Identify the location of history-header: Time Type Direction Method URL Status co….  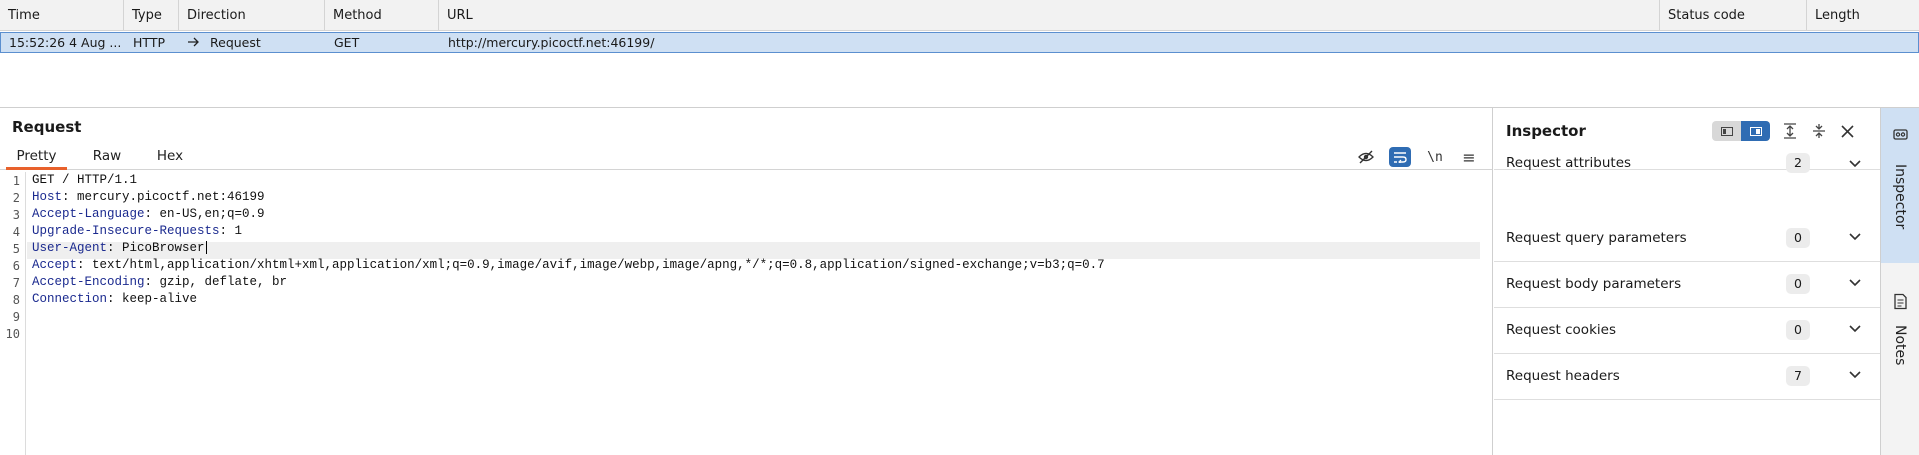
(959, 15).